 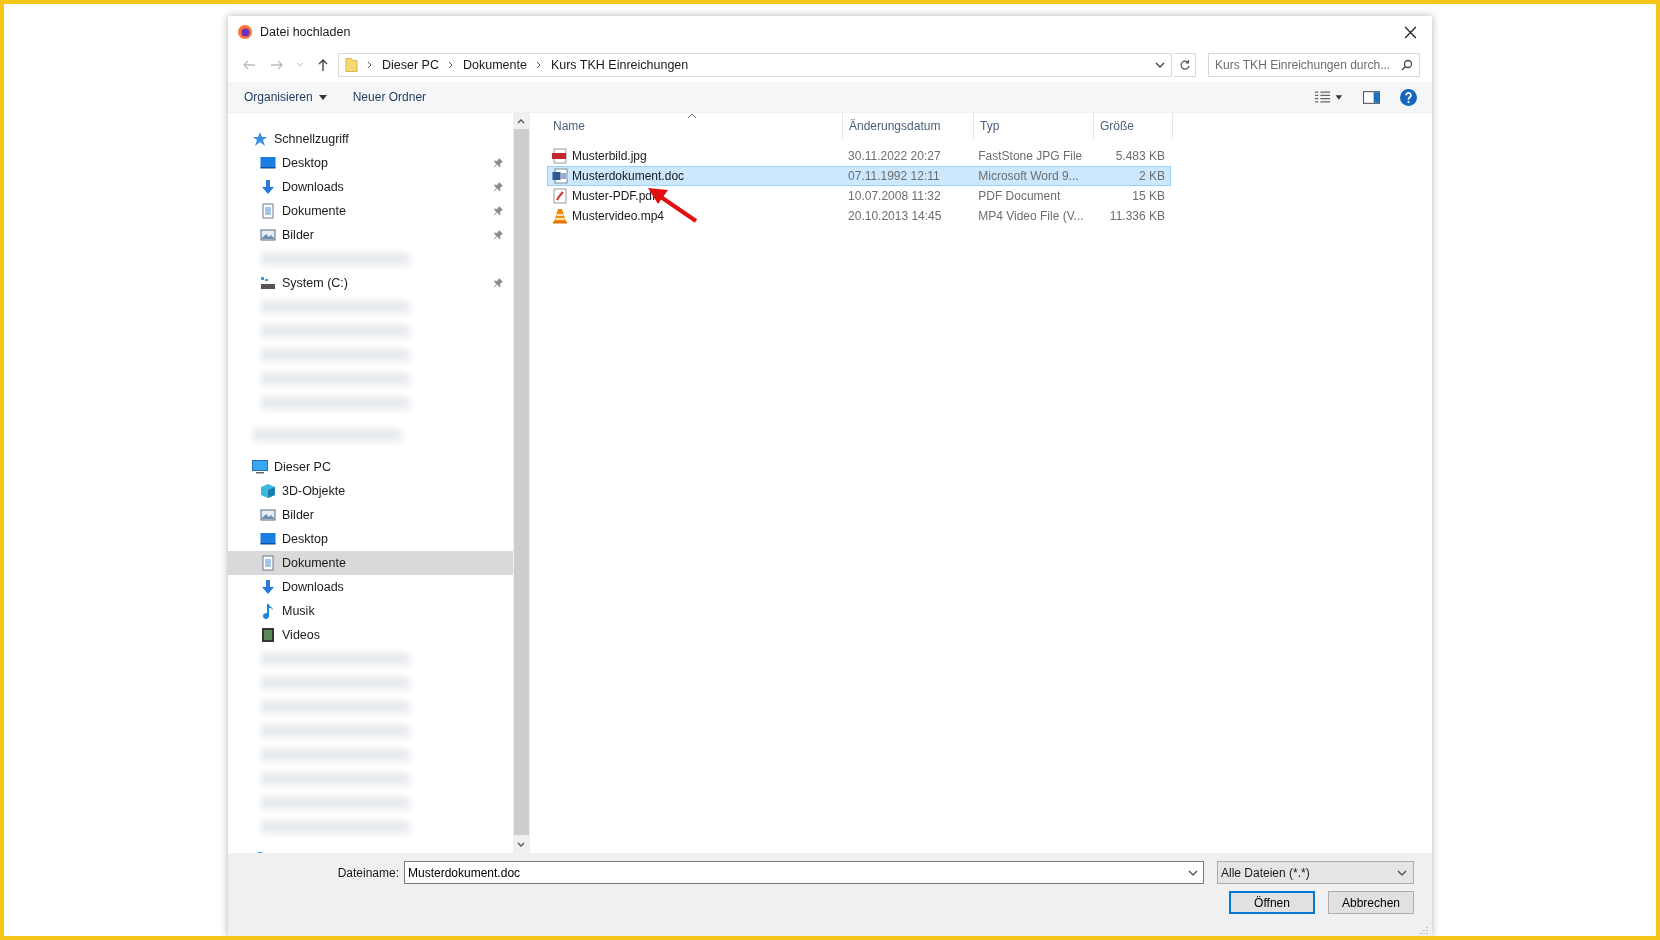 What do you see at coordinates (1019, 196) in the screenshot?
I see `file-type: PDF Document` at bounding box center [1019, 196].